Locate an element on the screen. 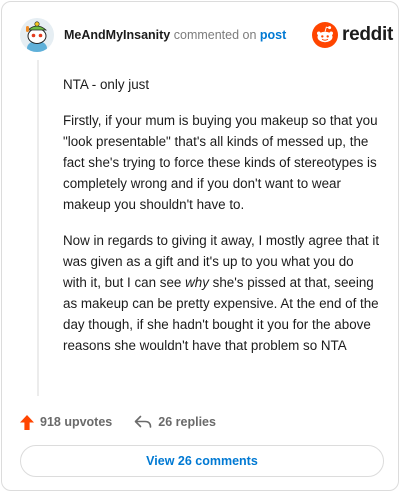 The image size is (400, 492). upvote-button: 918 upvotes is located at coordinates (66, 422).